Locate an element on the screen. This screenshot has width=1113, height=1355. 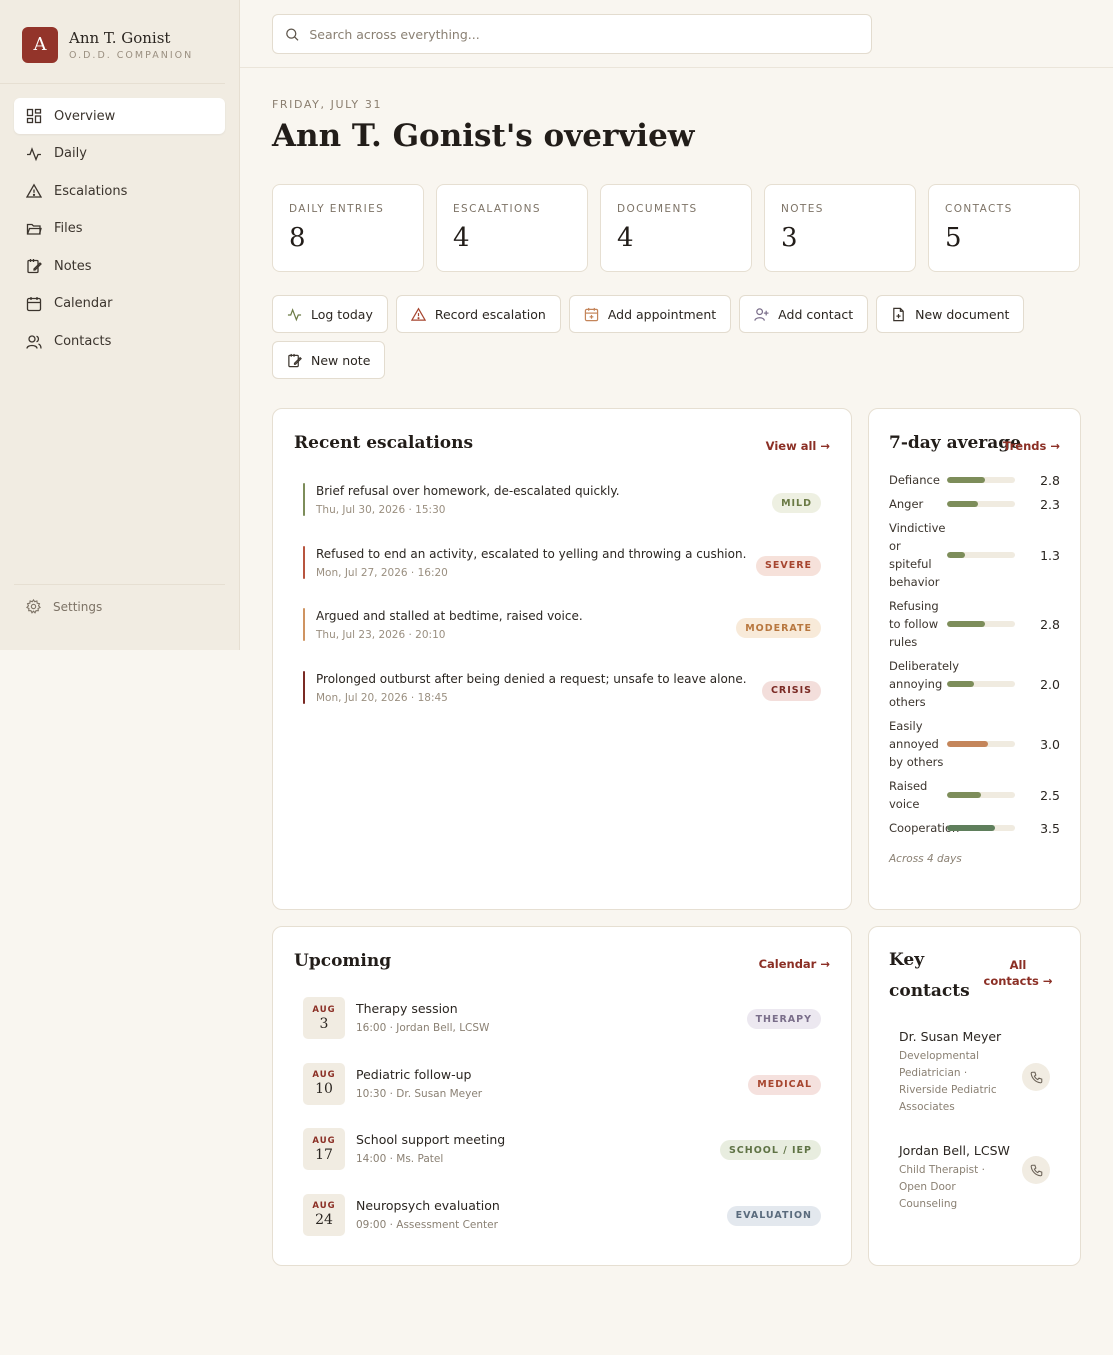
average-label: Anger is located at coordinates (906, 504).